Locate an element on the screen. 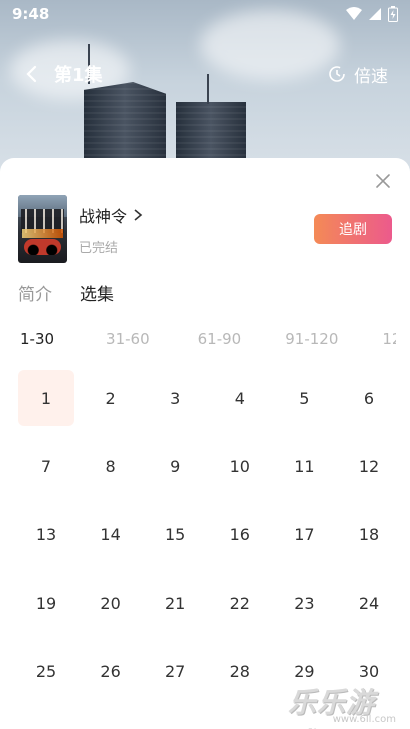  drama-poster is located at coordinates (42, 229).